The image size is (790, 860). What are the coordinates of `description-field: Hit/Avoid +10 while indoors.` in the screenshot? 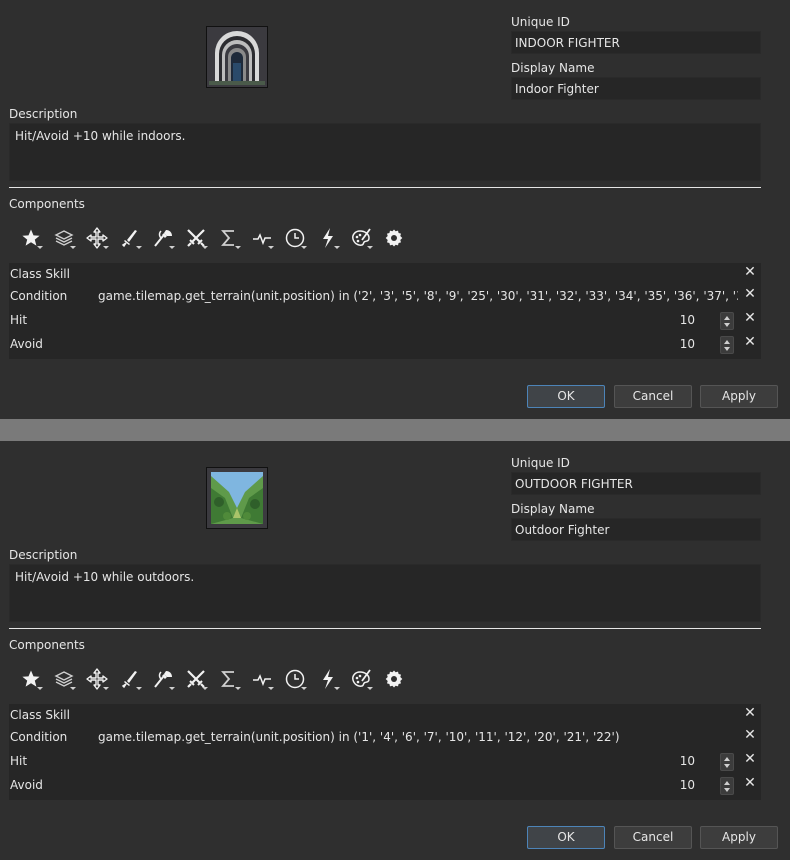 It's located at (385, 152).